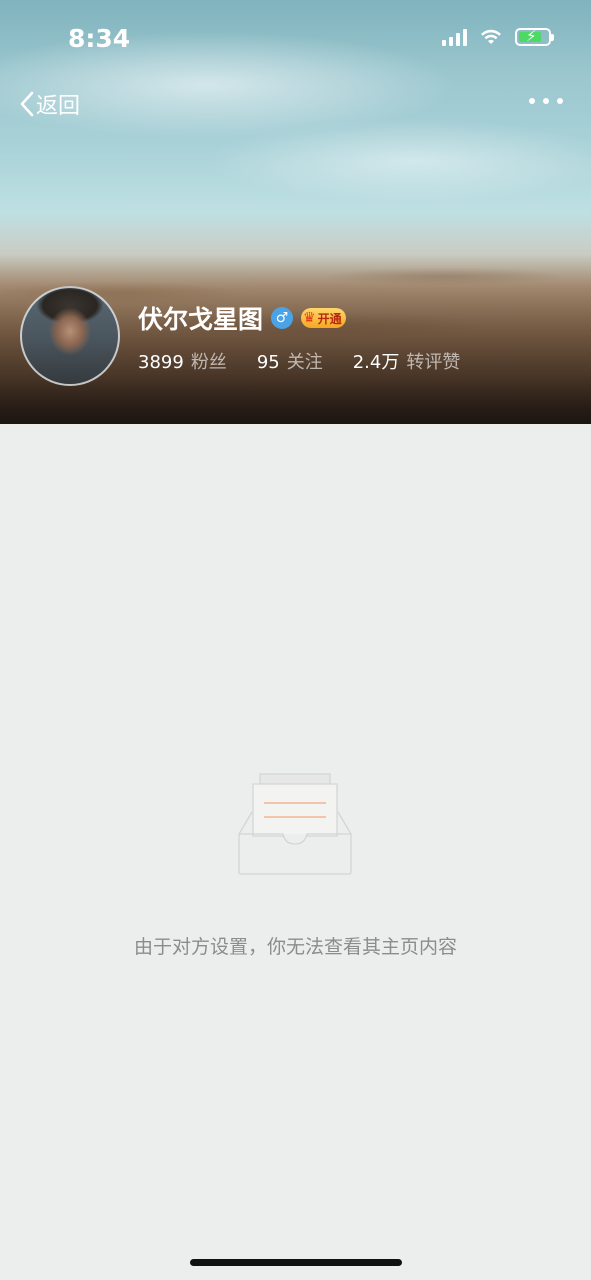 This screenshot has width=591, height=1280. What do you see at coordinates (99, 38) in the screenshot?
I see `status-time: 8:34` at bounding box center [99, 38].